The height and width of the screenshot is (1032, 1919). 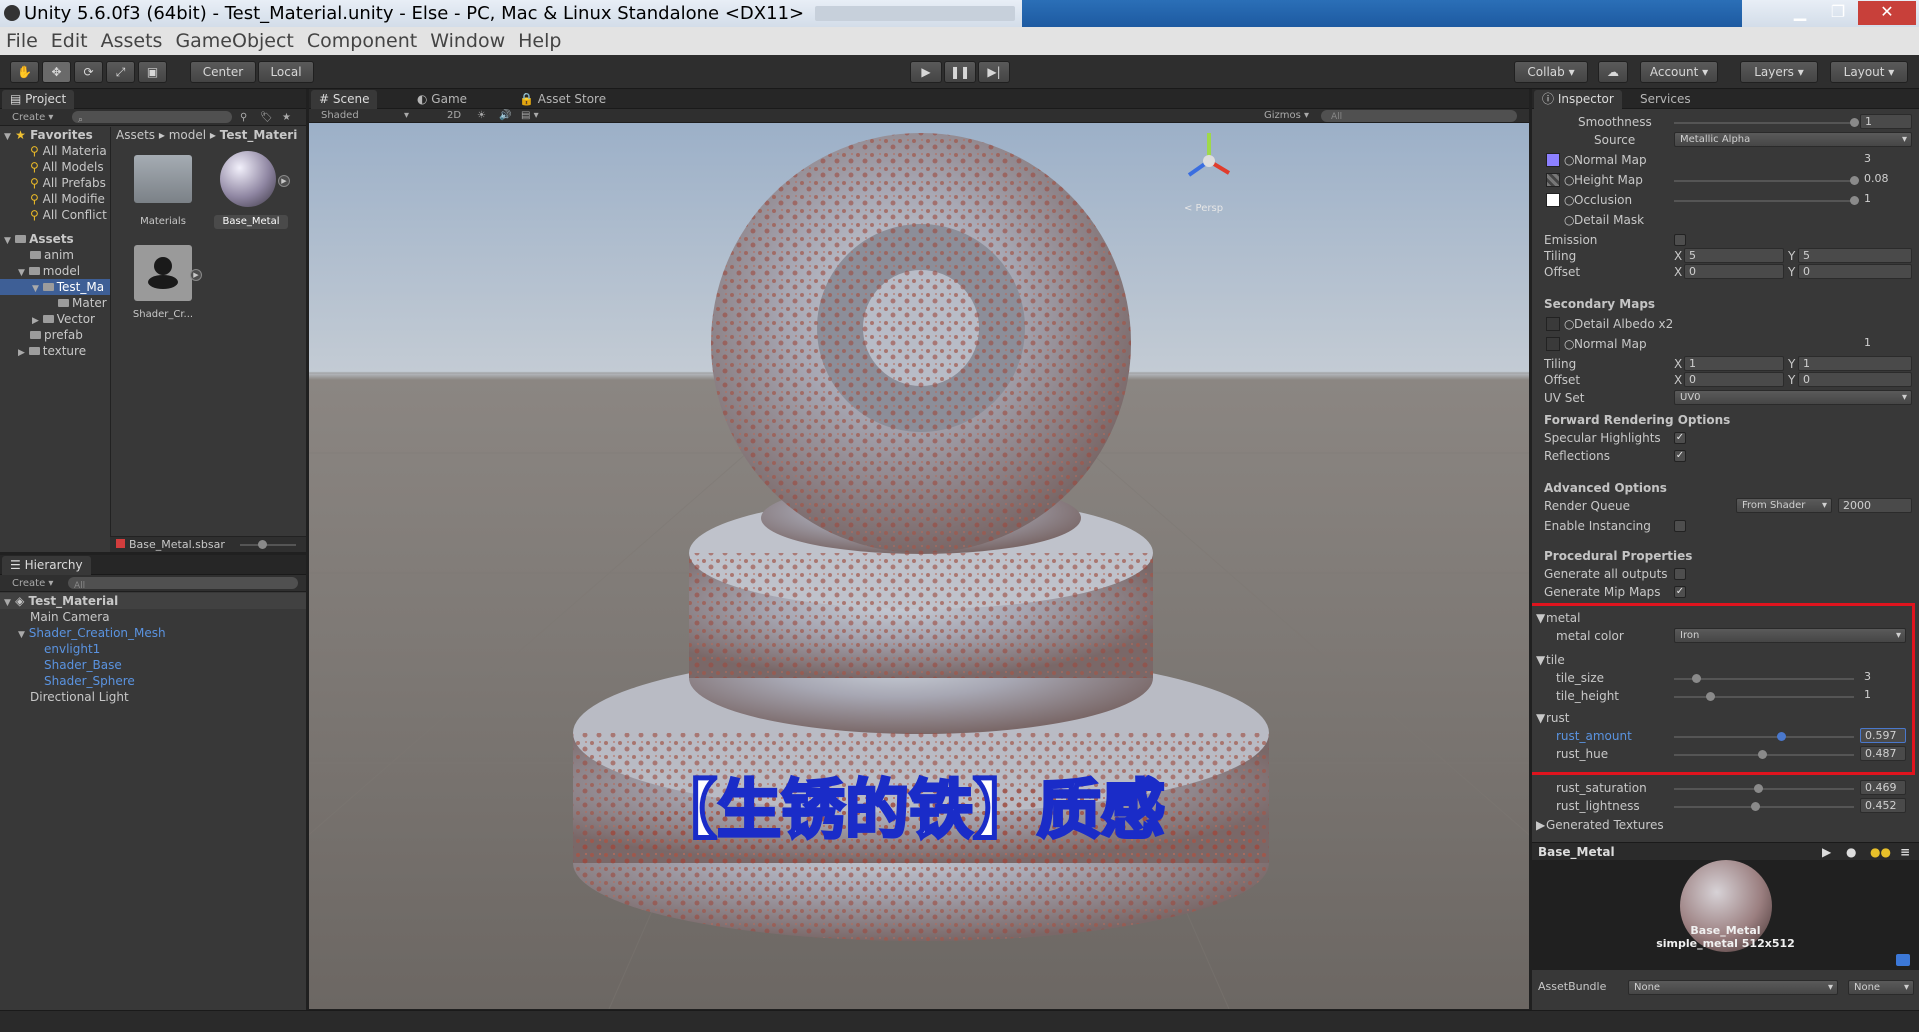 I want to click on folder-item-selected: ▼ Test_Ma, so click(x=55, y=287).